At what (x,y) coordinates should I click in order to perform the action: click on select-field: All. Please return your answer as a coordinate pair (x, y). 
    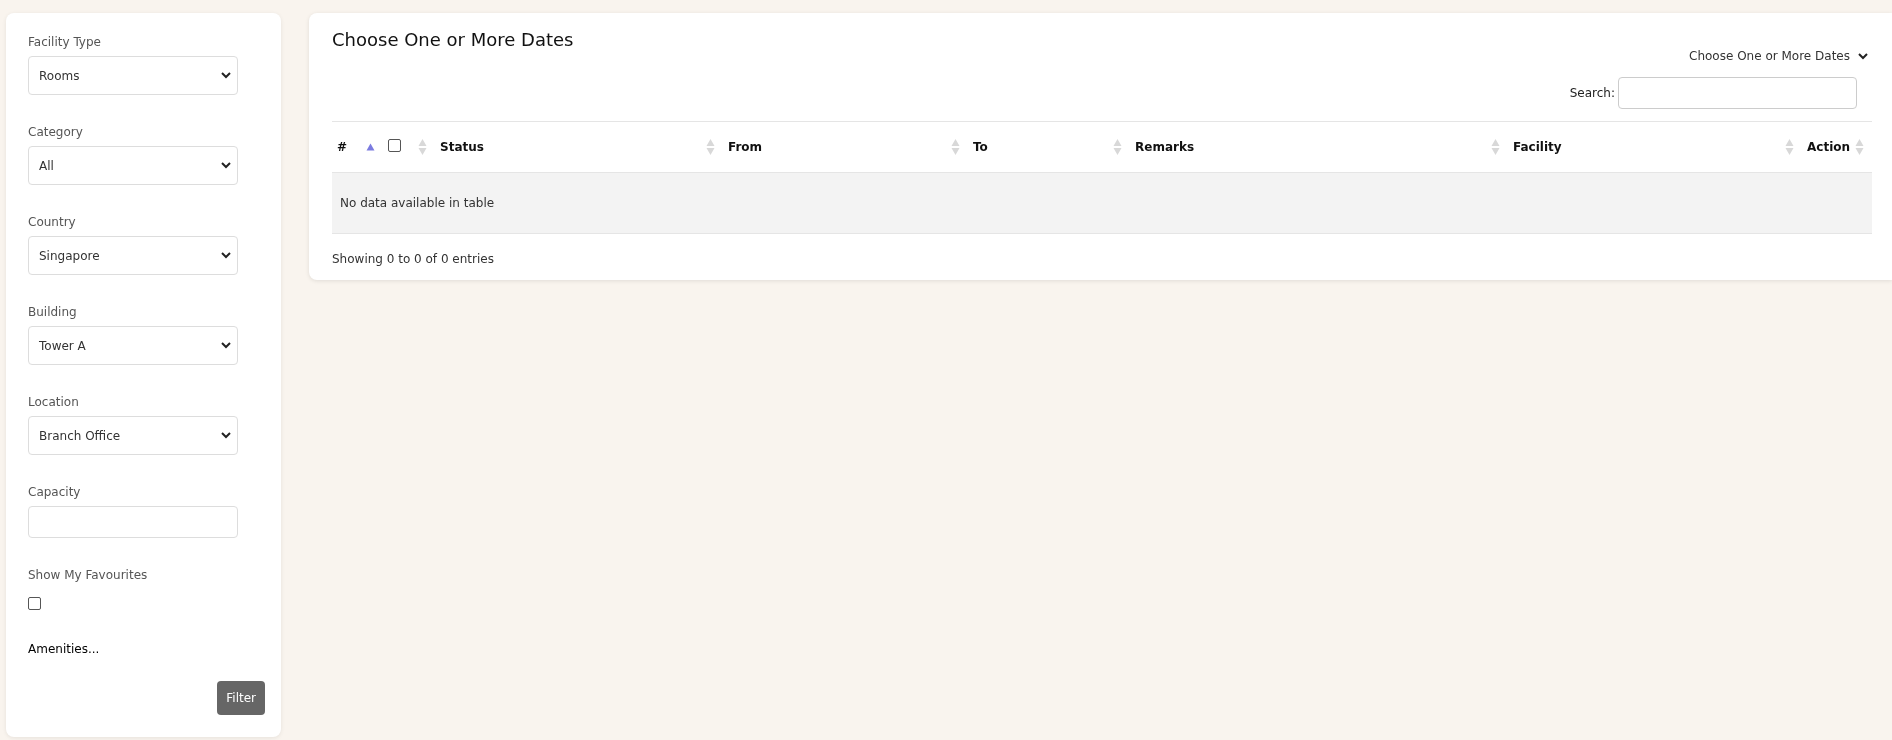
    Looking at the image, I should click on (133, 165).